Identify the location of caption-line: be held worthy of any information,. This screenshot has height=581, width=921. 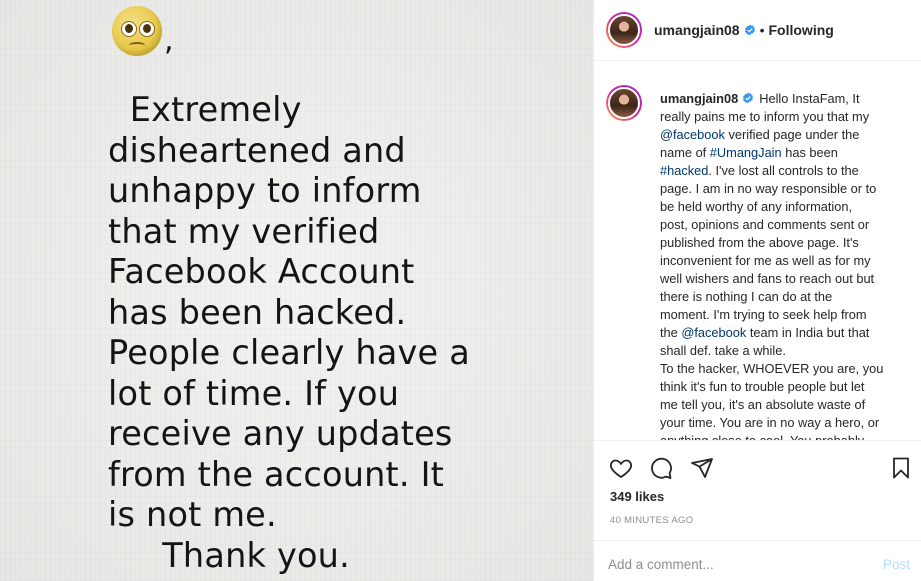
(784, 207).